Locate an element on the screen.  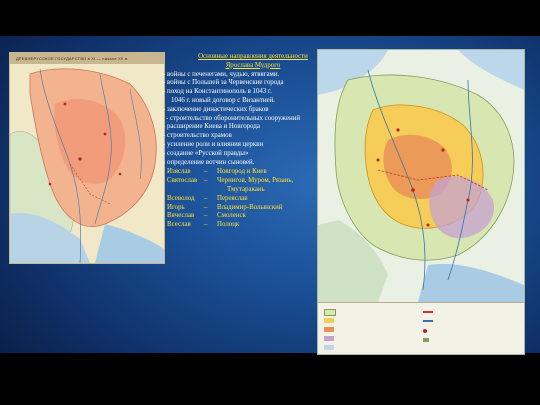
list-item: - создание «Русской правды» is located at coordinates (206, 153).